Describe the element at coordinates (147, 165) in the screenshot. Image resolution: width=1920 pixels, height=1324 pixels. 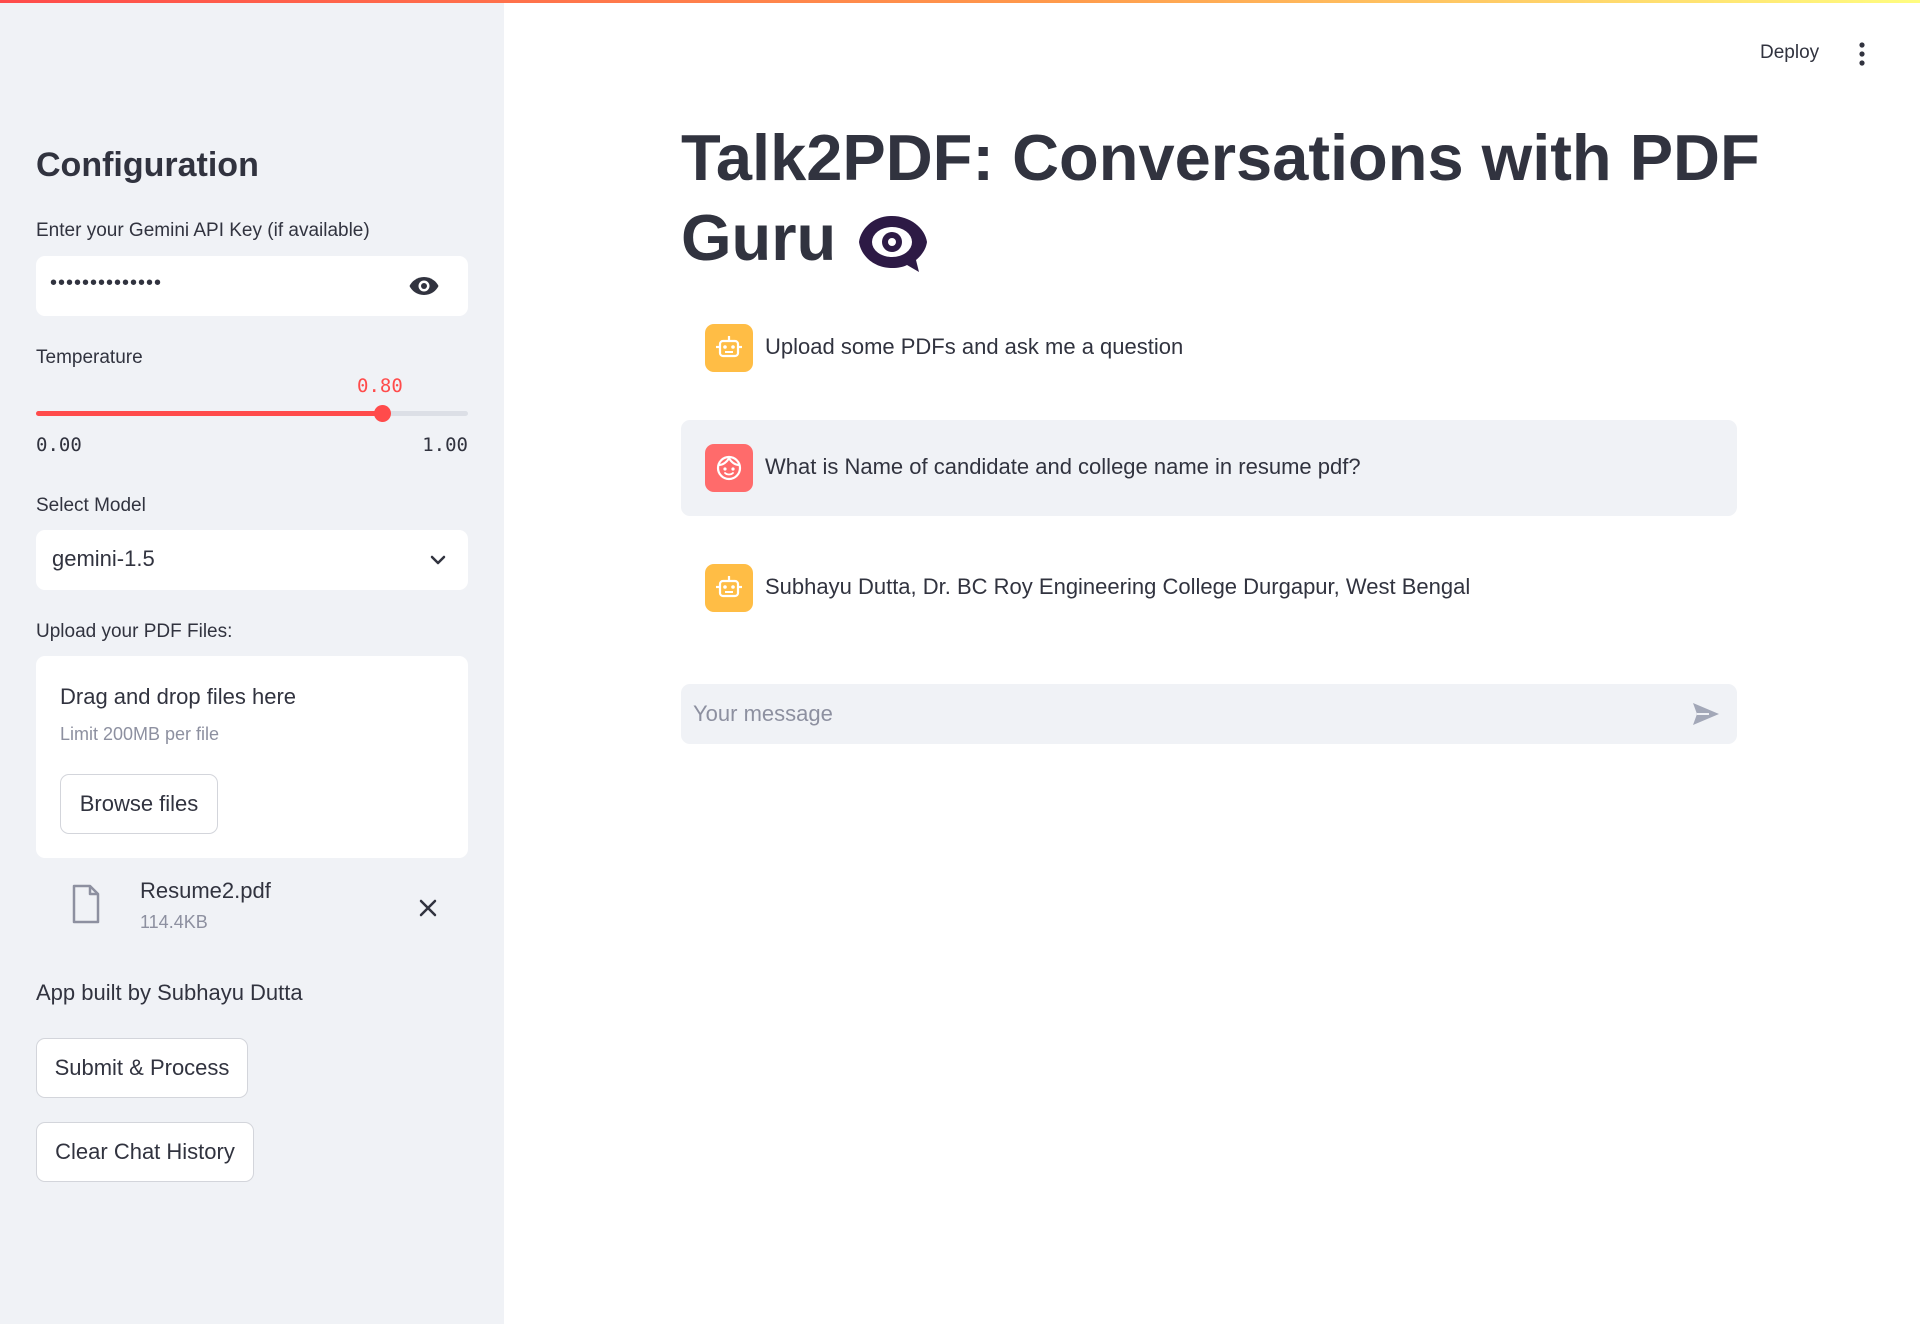
I see `sidebar-heading: Configuration` at that location.